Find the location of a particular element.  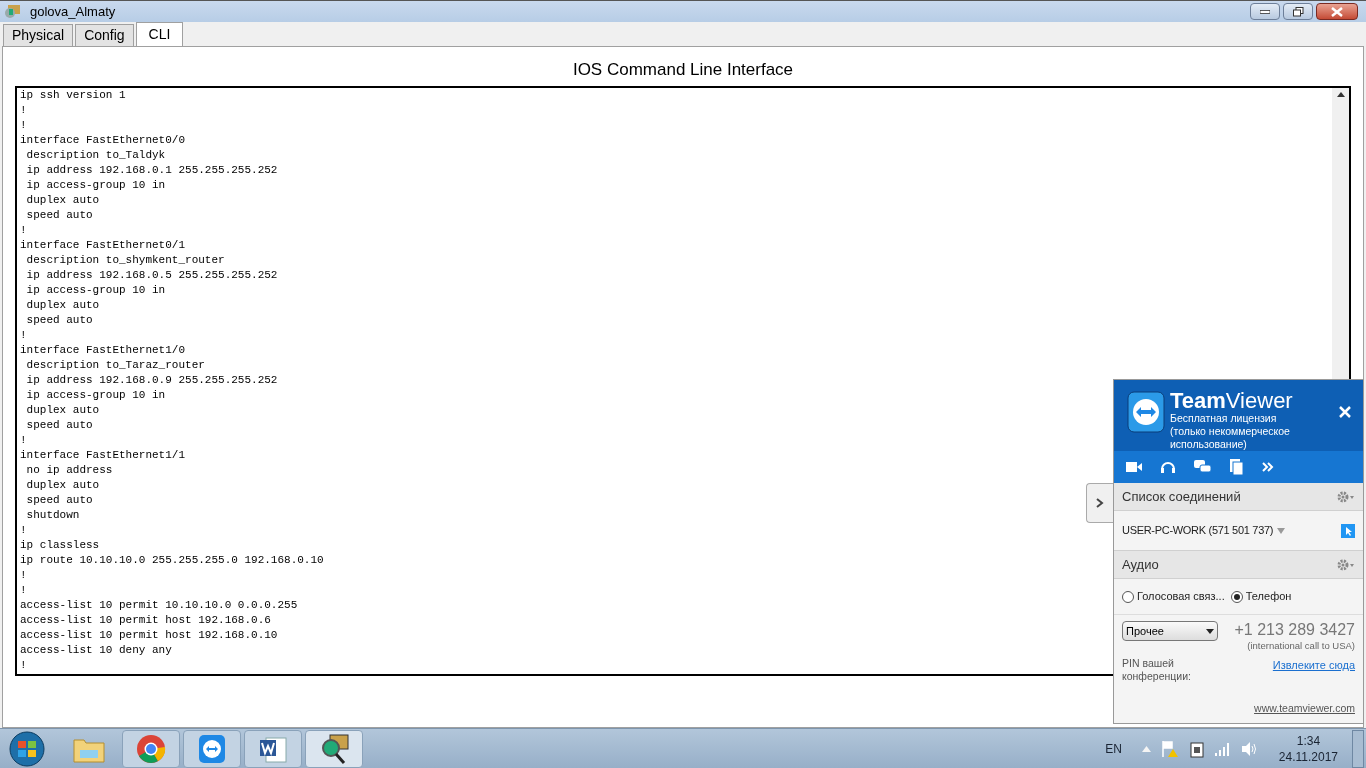

terminal-line: ip address 192.168.0.9 255.255.255.252 is located at coordinates (151, 380).